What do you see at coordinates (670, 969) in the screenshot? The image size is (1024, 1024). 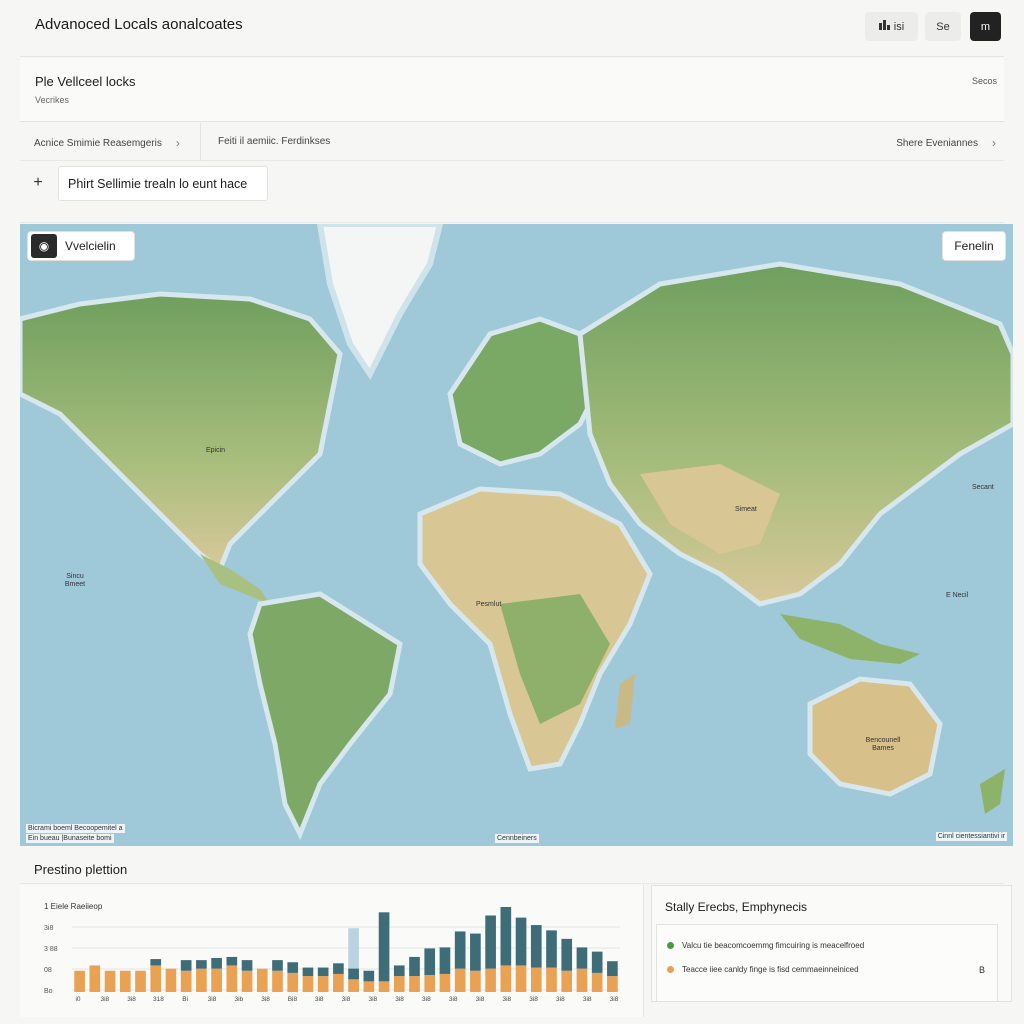 I see `legend-dot-icon` at bounding box center [670, 969].